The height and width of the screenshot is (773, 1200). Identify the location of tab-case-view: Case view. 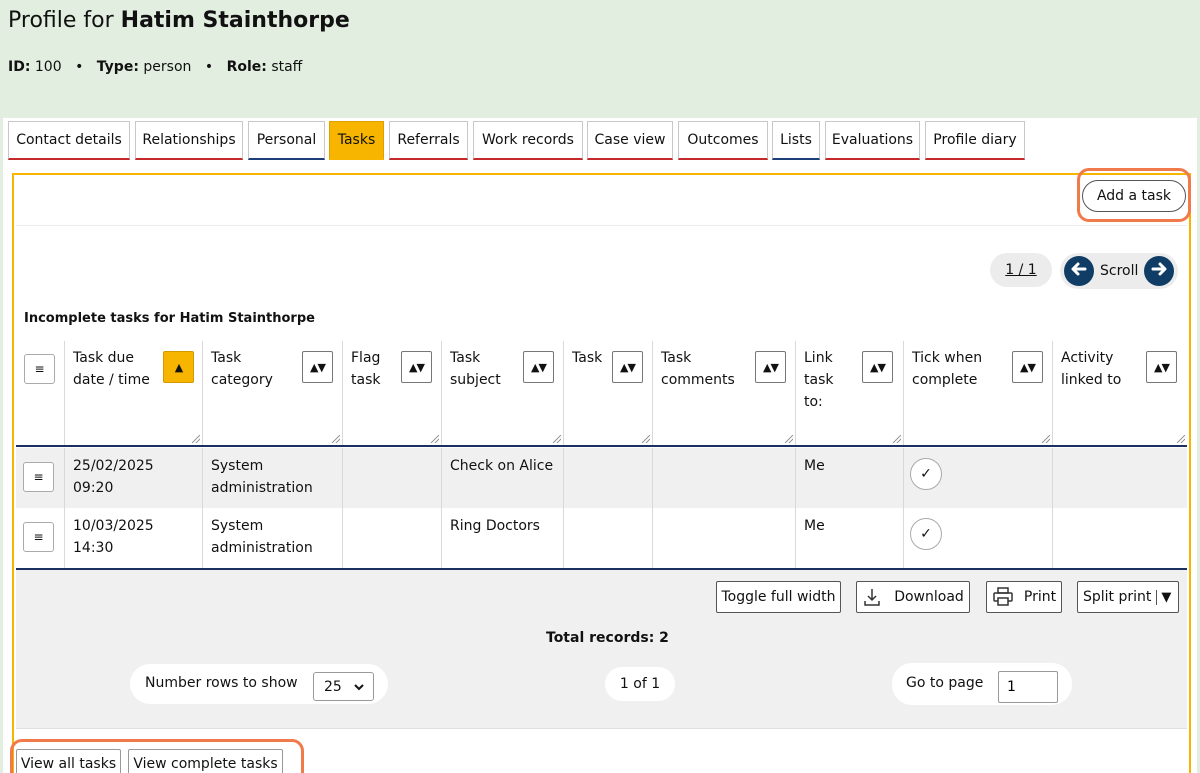
(630, 140).